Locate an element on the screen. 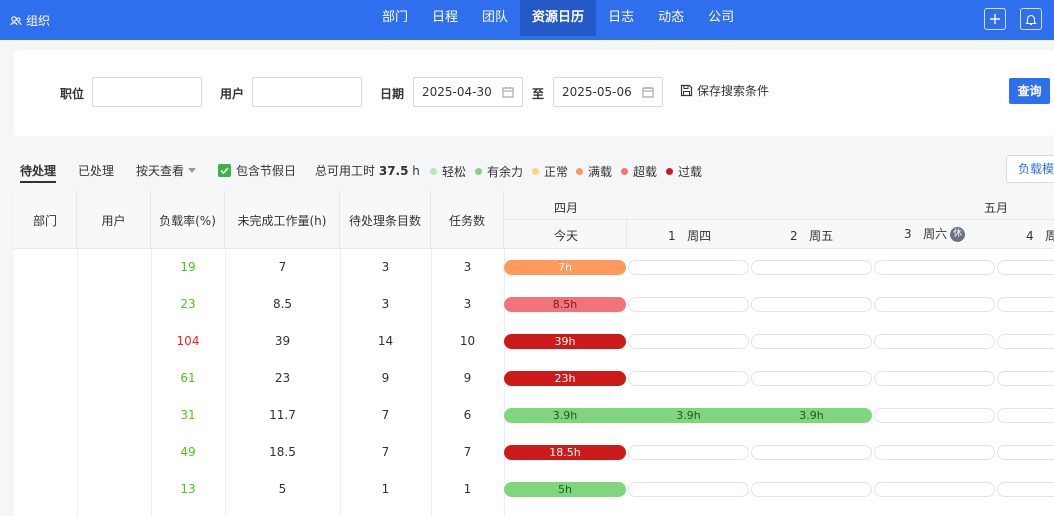 The height and width of the screenshot is (516, 1054). calendar-icon is located at coordinates (648, 92).